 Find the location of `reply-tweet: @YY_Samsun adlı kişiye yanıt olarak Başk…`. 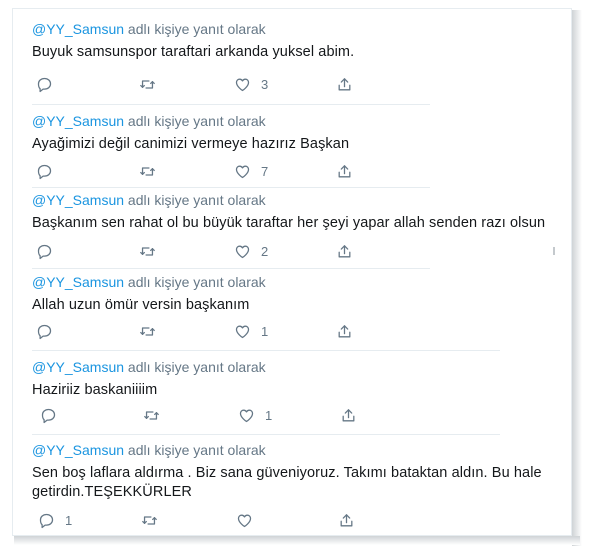

reply-tweet: @YY_Samsun adlı kişiye yanıt olarak Başk… is located at coordinates (302, 212).